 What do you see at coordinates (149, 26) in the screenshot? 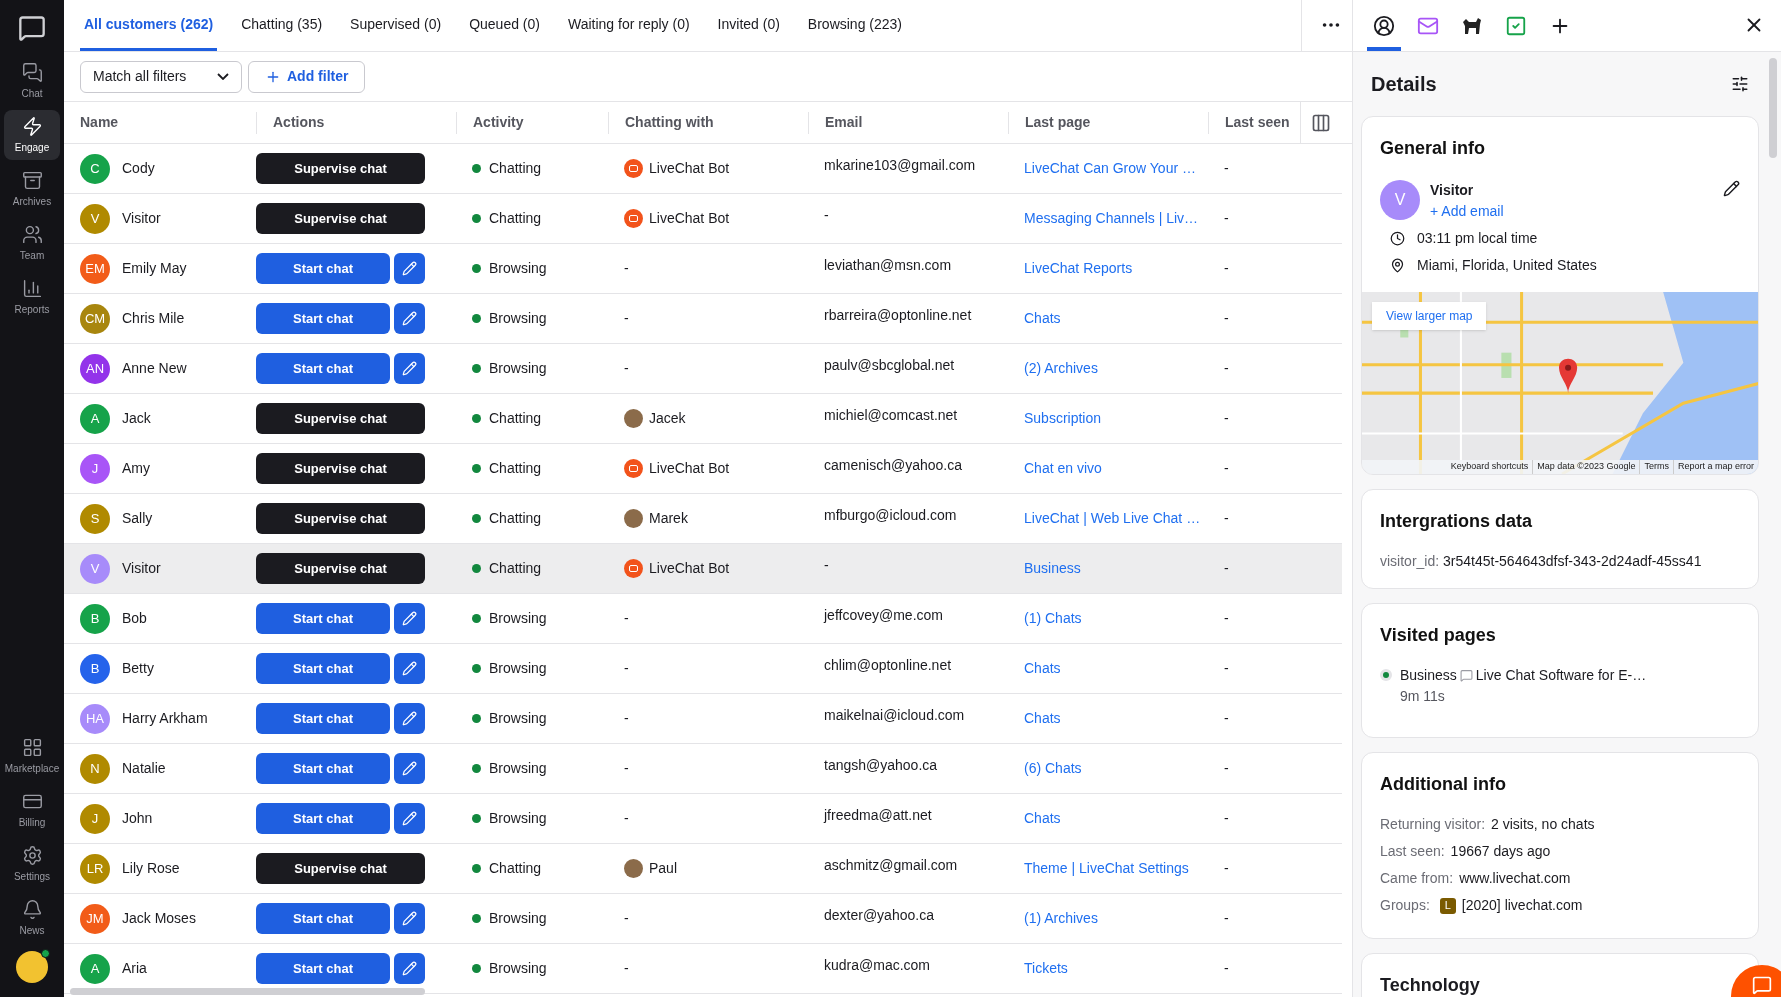
I see `filter-tab: All customers (262)` at bounding box center [149, 26].